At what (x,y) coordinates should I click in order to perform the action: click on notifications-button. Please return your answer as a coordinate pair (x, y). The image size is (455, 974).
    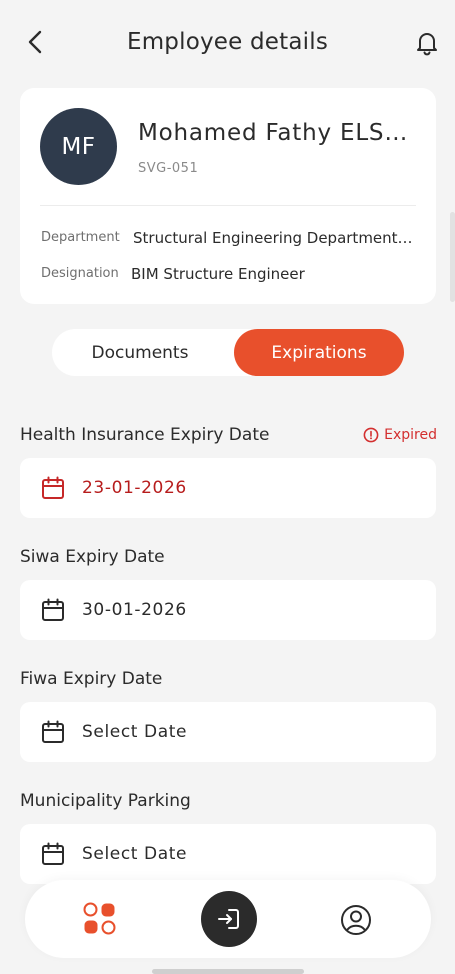
    Looking at the image, I should click on (427, 43).